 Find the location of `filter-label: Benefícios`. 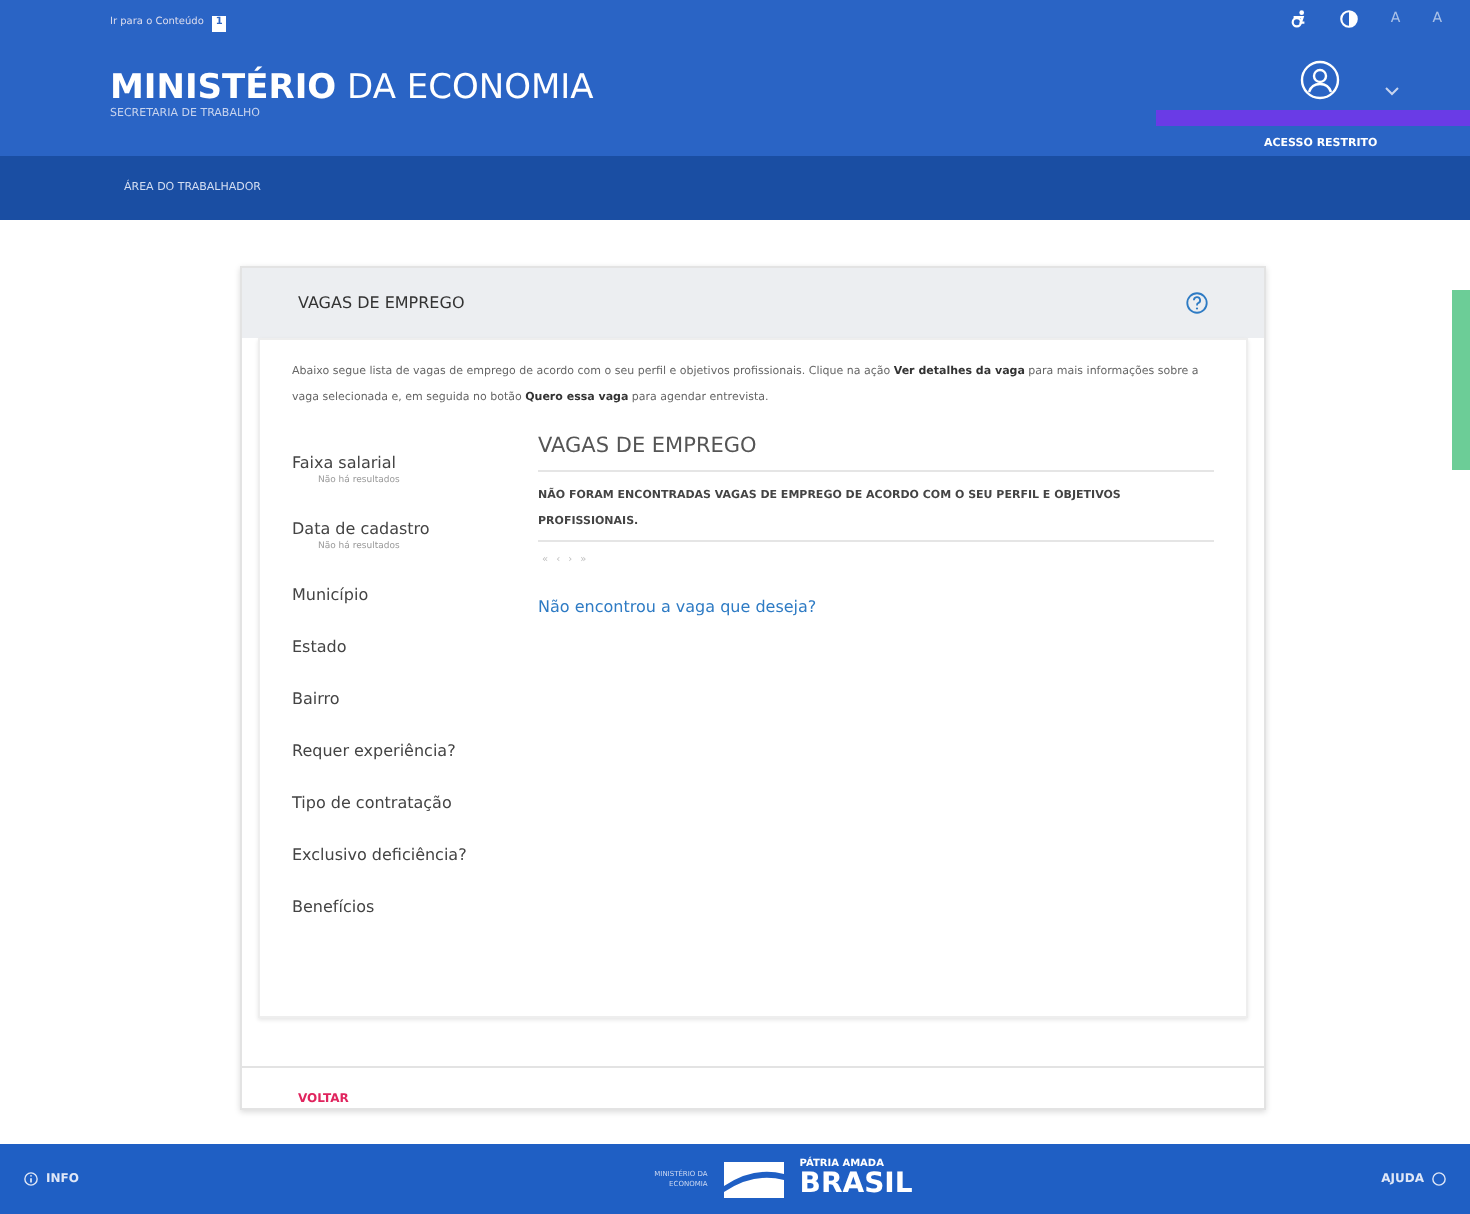

filter-label: Benefícios is located at coordinates (415, 907).